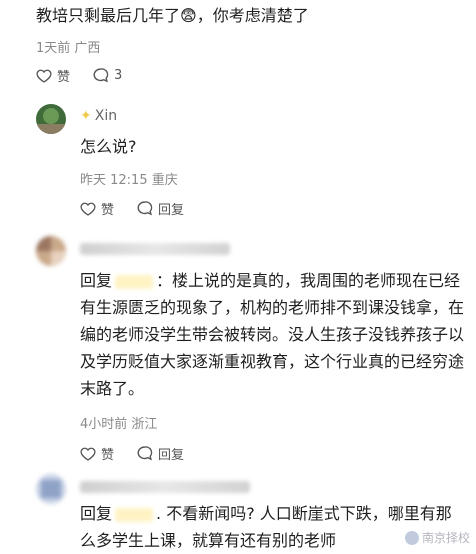  What do you see at coordinates (251, 75) in the screenshot?
I see `comment-actions: 赞 3` at bounding box center [251, 75].